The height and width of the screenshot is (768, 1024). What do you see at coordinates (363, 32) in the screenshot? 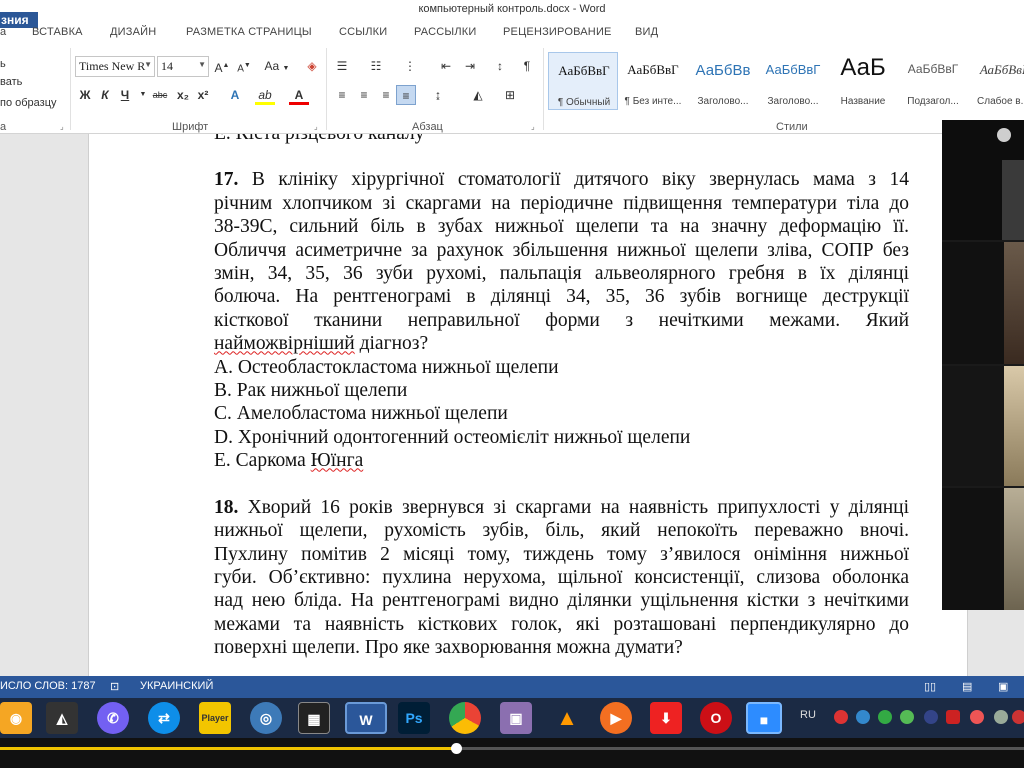
I see `tab-references: ССЫЛКИ` at bounding box center [363, 32].